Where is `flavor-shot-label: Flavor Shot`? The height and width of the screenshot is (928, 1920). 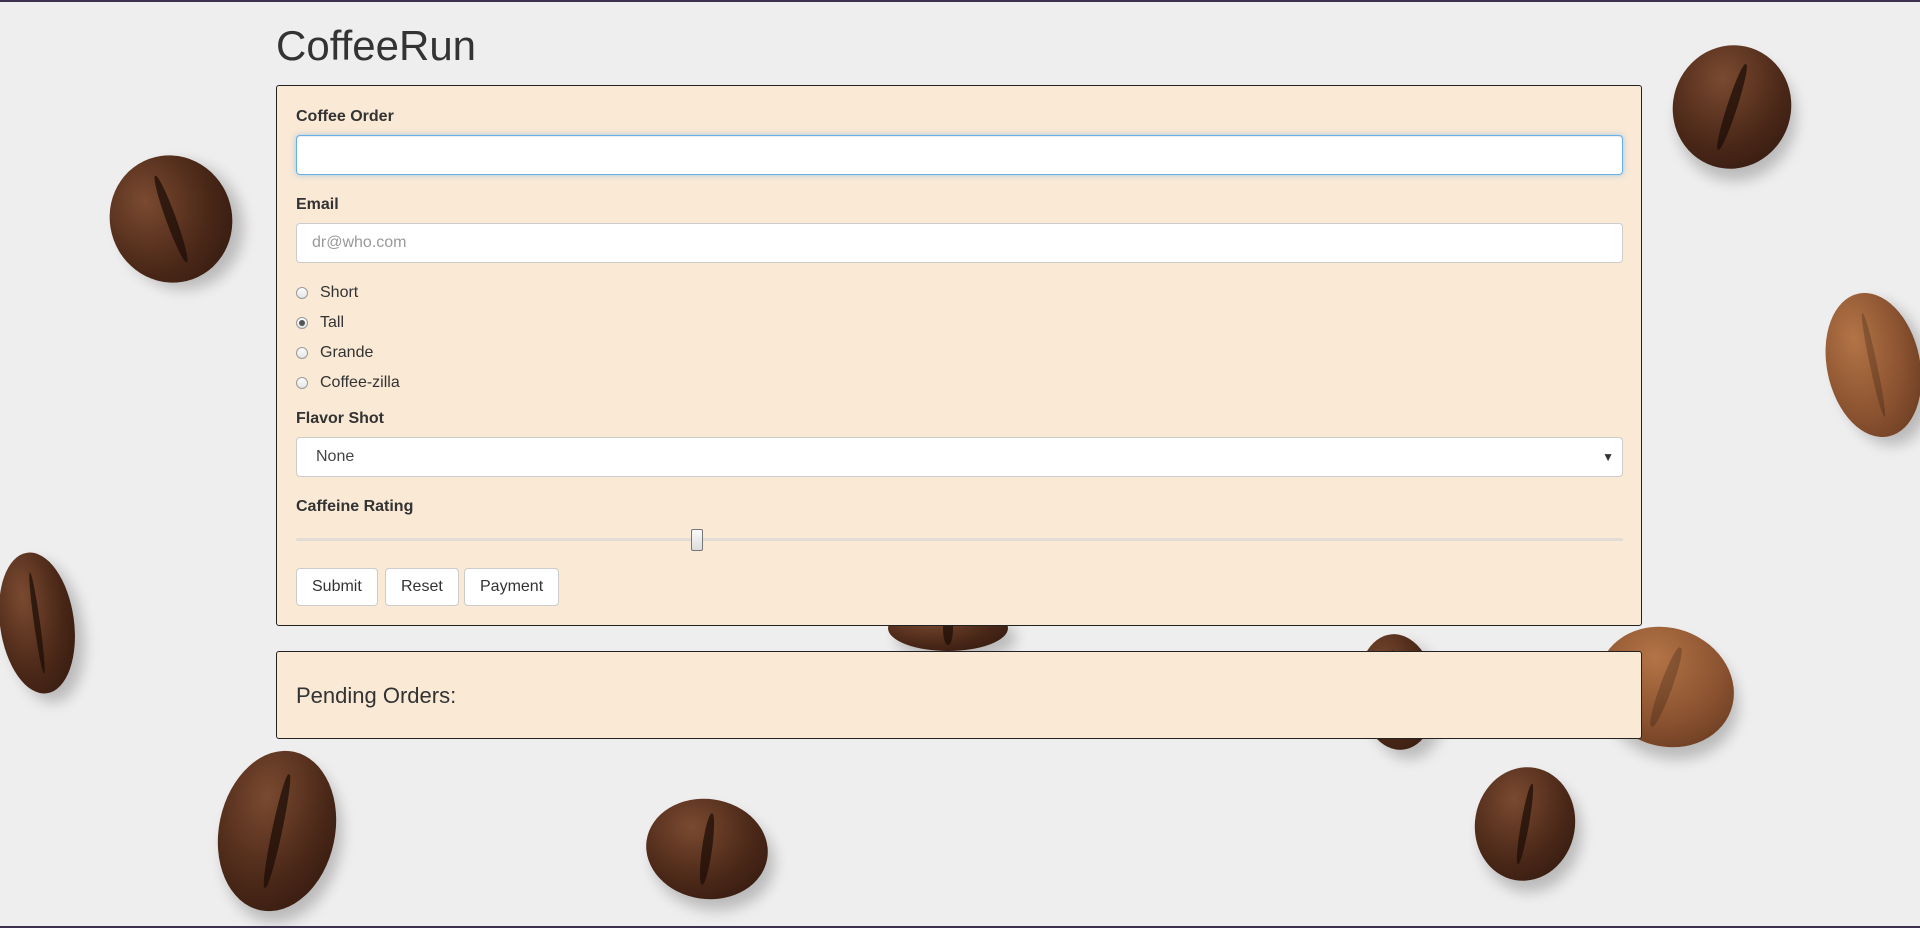
flavor-shot-label: Flavor Shot is located at coordinates (340, 418).